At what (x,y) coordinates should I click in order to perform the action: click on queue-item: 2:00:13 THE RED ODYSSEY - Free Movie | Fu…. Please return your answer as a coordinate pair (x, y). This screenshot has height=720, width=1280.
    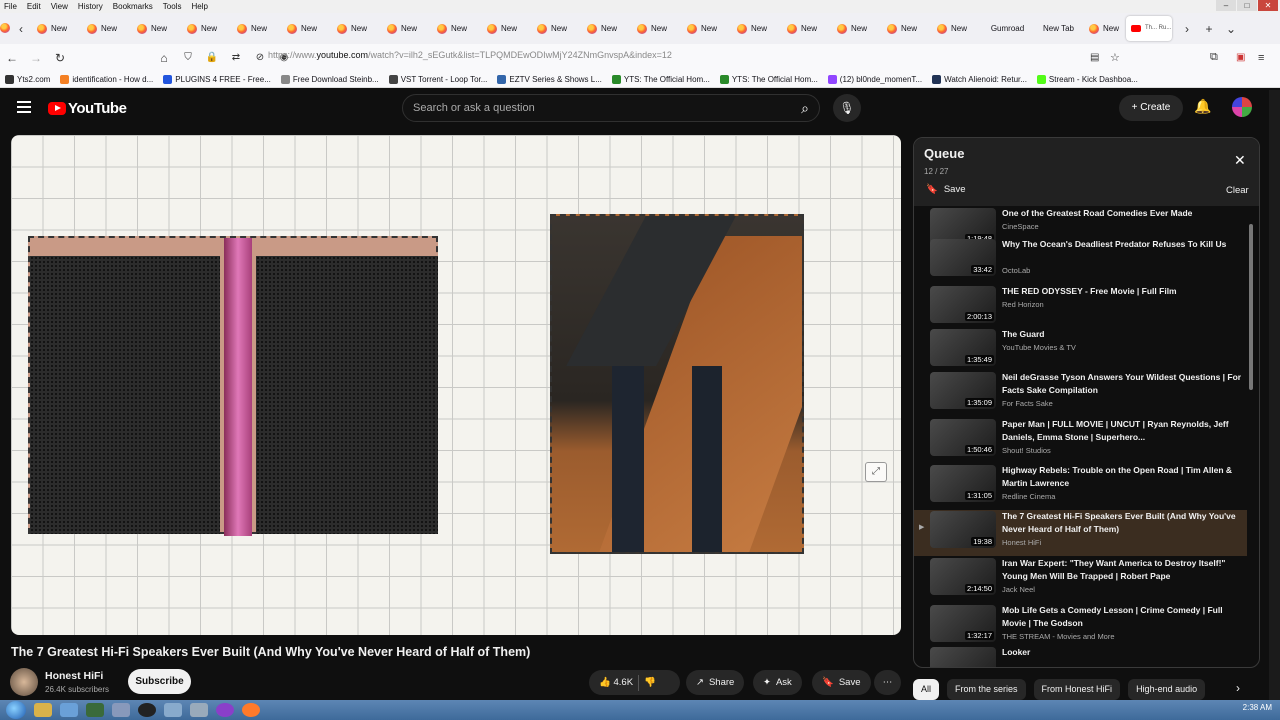
    Looking at the image, I should click on (1080, 308).